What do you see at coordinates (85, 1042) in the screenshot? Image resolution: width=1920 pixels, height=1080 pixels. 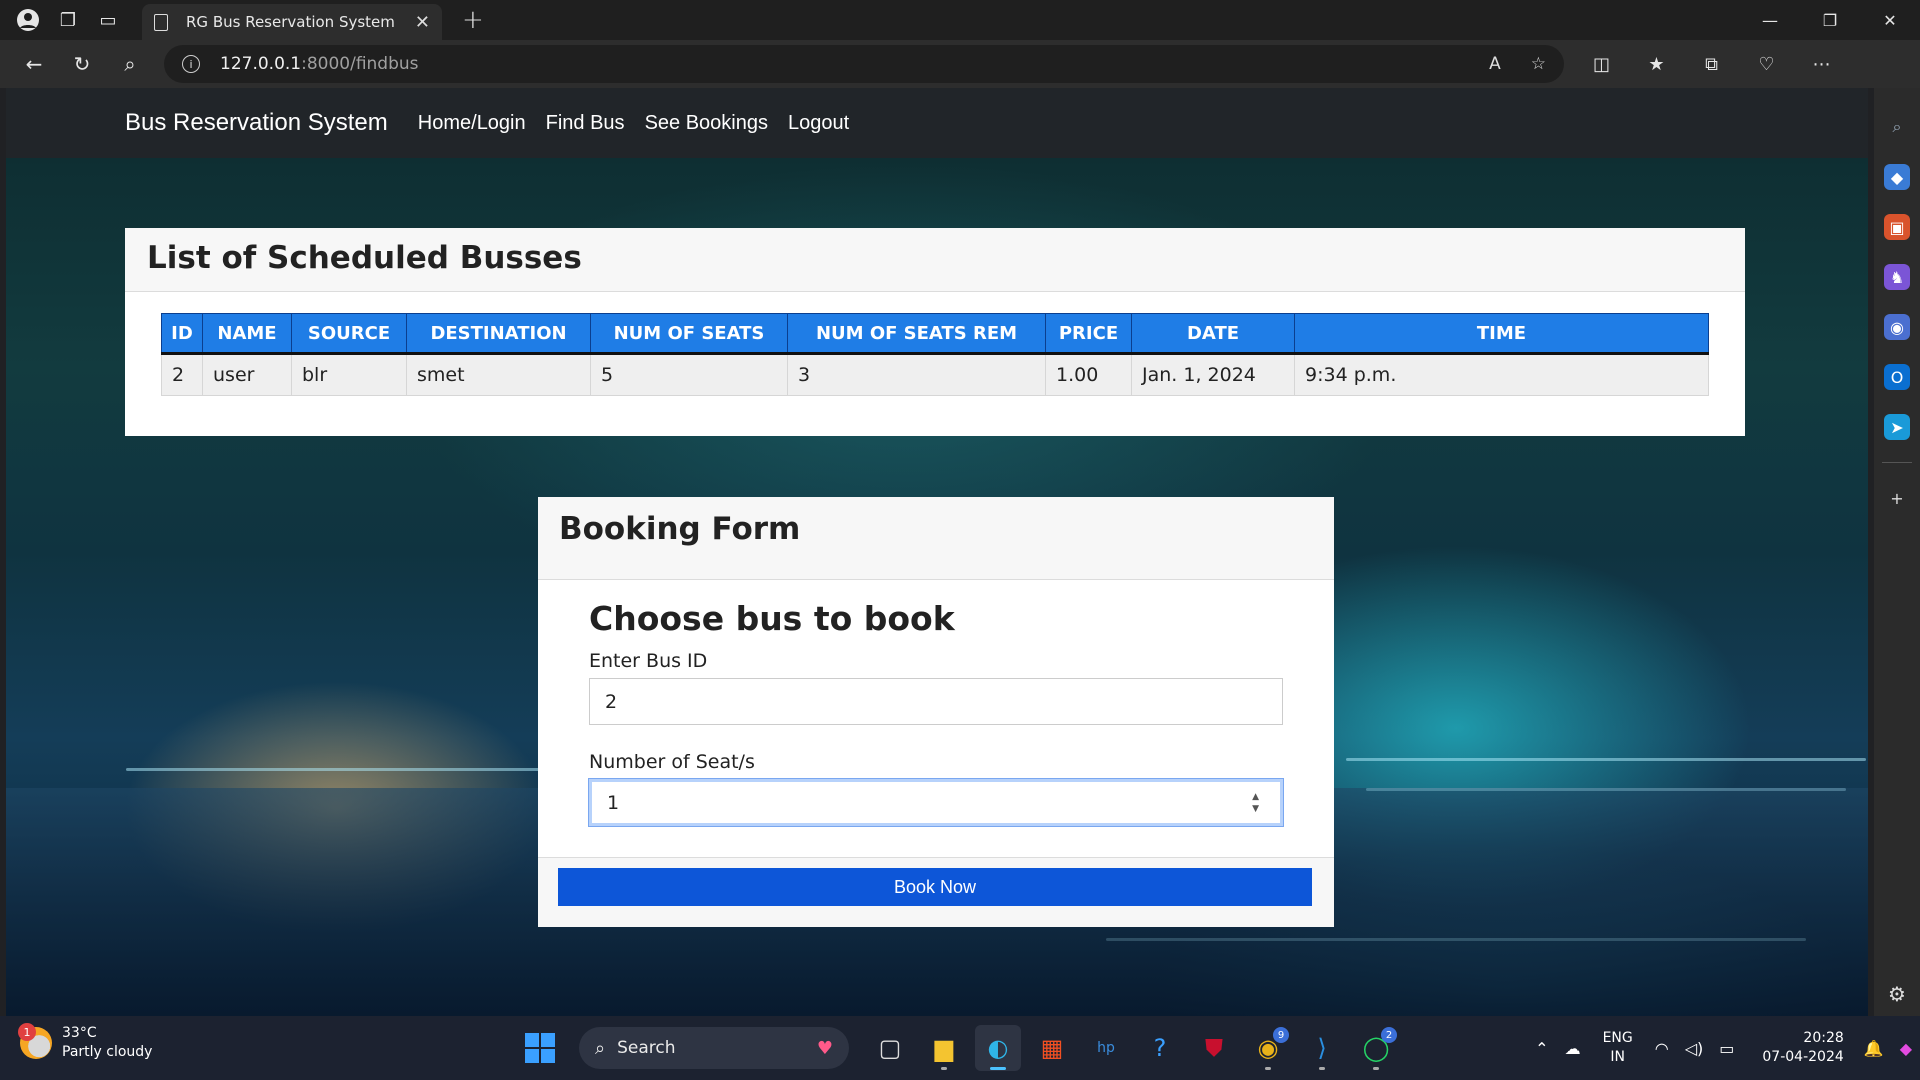 I see `weather-widget: 1 33°C Partly cloudy` at bounding box center [85, 1042].